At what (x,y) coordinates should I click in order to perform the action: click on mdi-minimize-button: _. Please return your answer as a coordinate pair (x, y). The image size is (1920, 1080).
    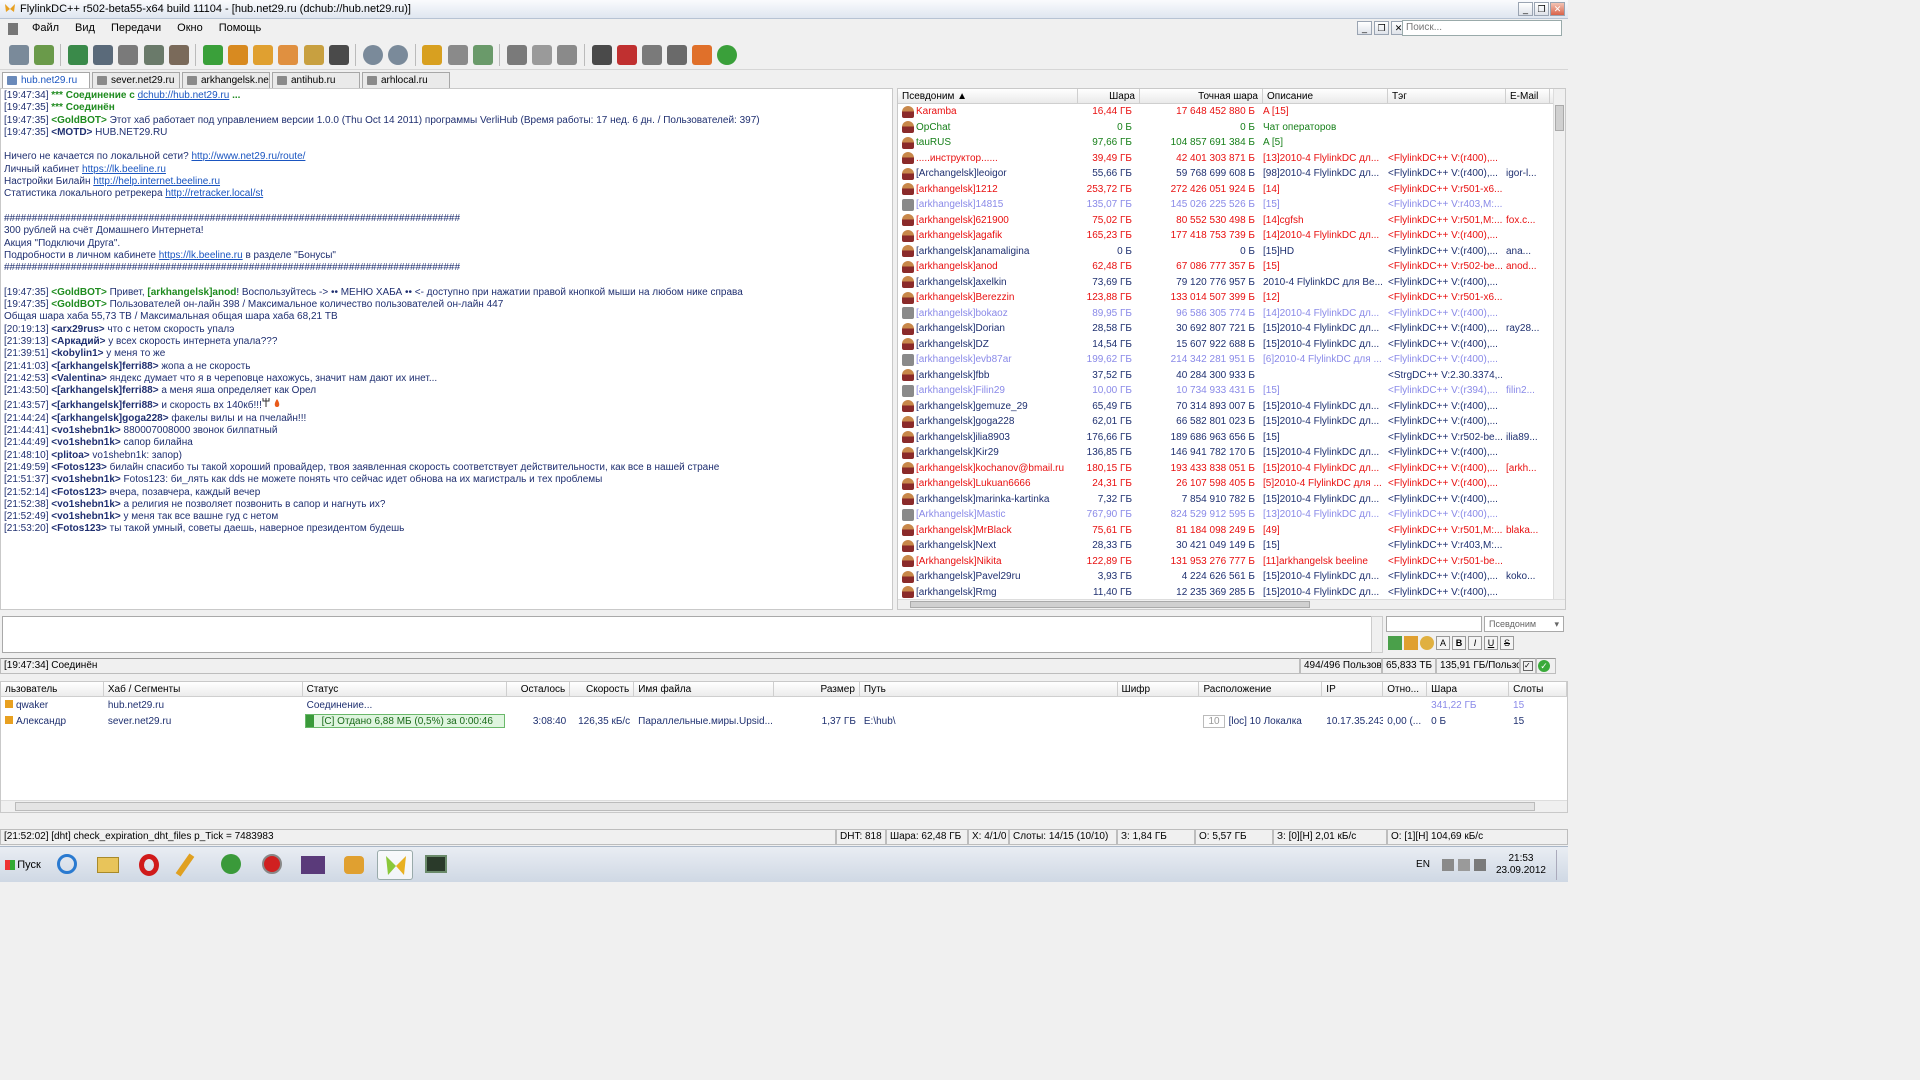
    Looking at the image, I should click on (1364, 28).